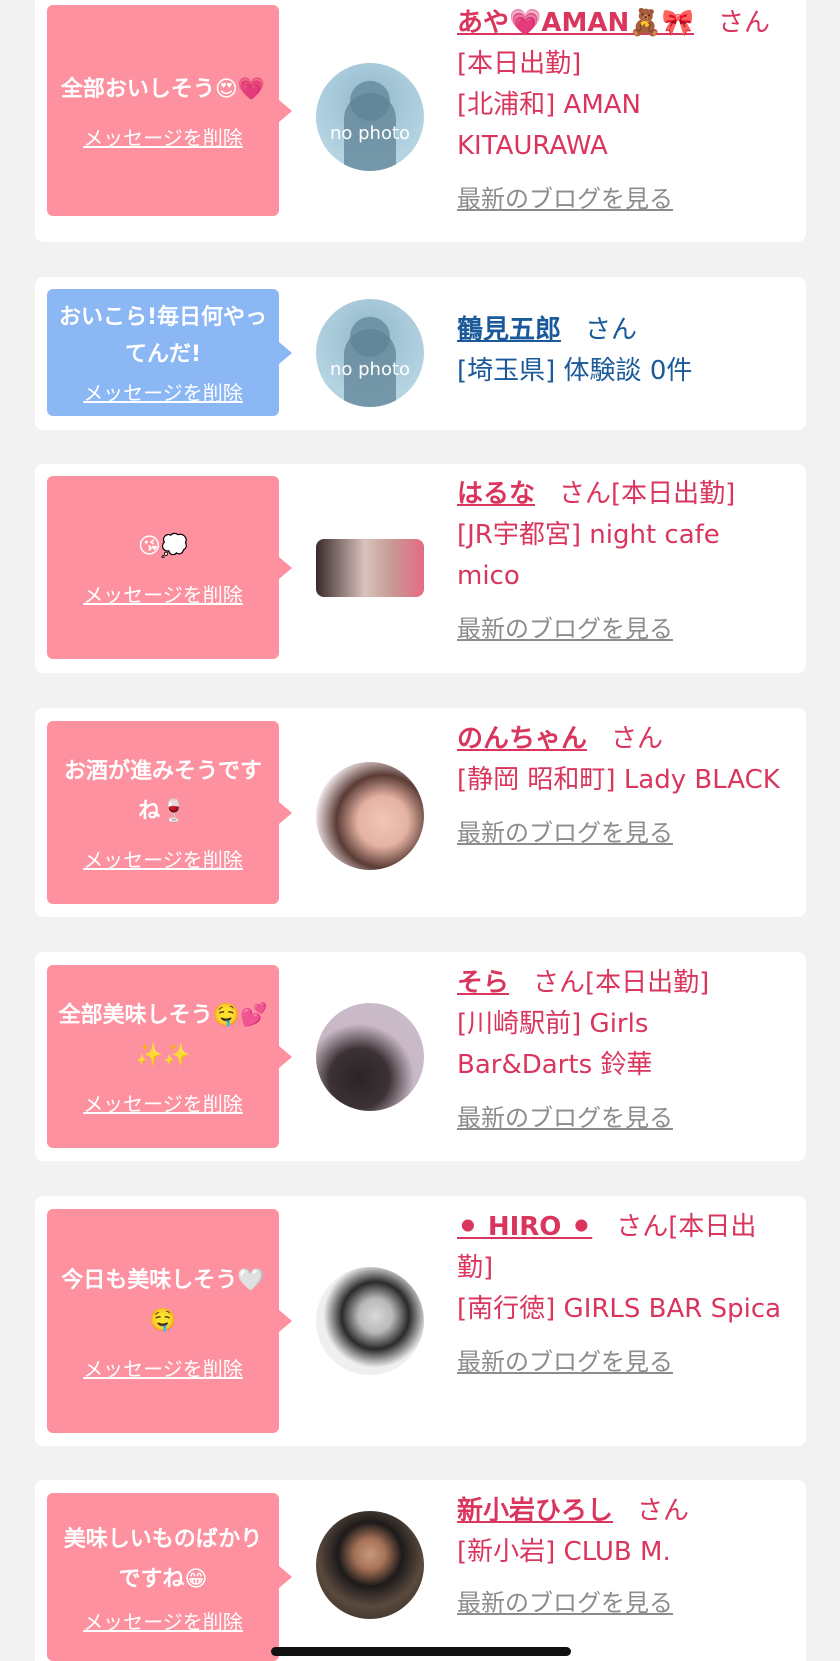  What do you see at coordinates (535, 1511) in the screenshot?
I see `cast-name-link: 新小岩ひろし` at bounding box center [535, 1511].